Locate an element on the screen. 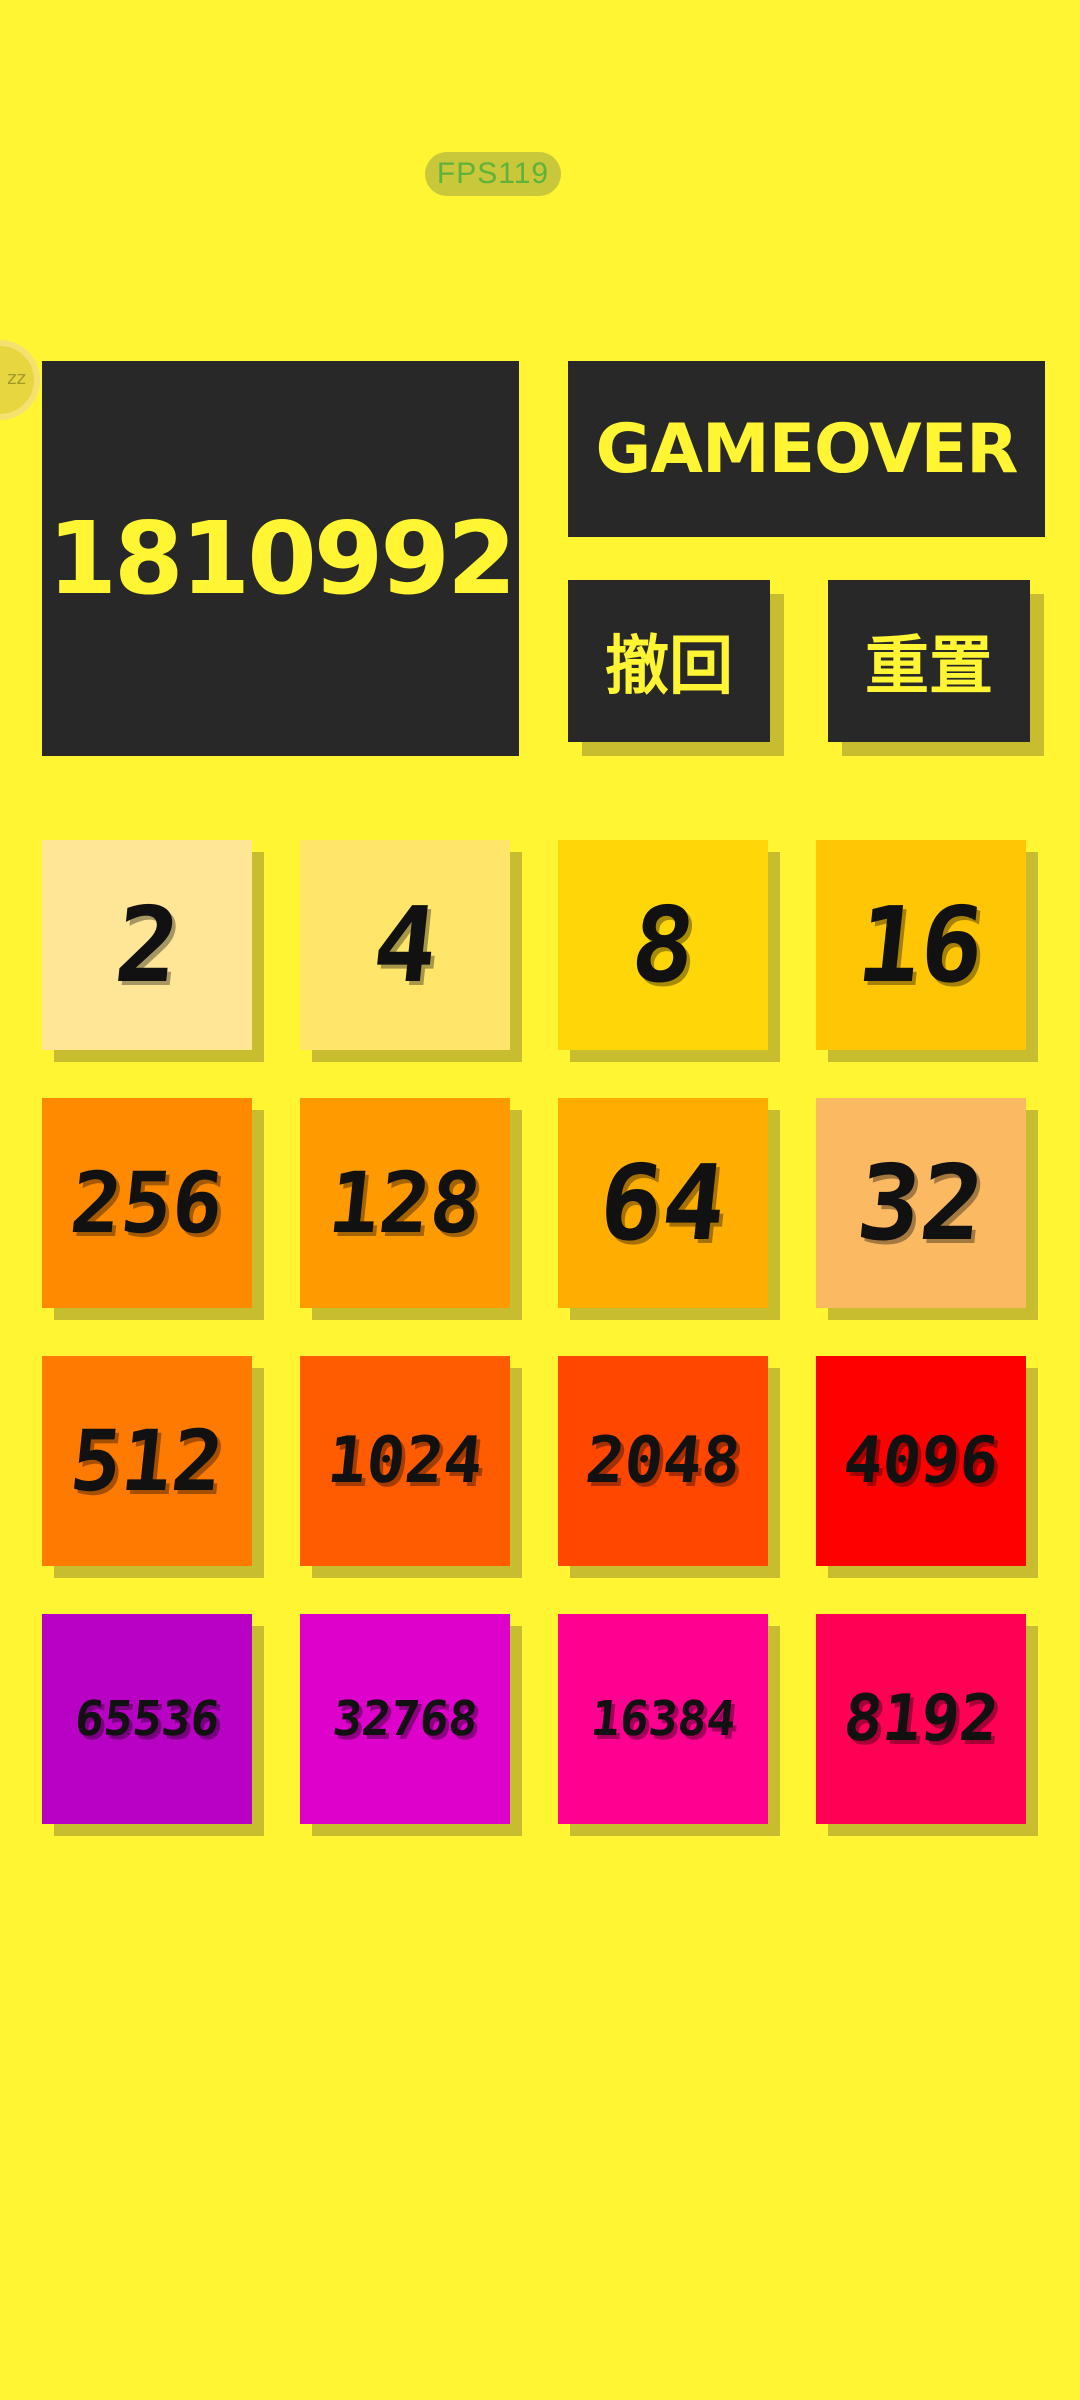 Image resolution: width=1080 pixels, height=2400 pixels. tile: 512 is located at coordinates (147, 1461).